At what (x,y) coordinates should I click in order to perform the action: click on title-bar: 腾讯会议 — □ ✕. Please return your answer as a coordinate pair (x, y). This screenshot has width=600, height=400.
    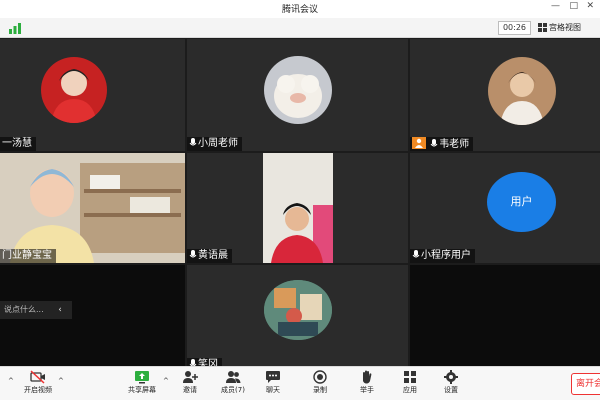
    Looking at the image, I should click on (300, 9).